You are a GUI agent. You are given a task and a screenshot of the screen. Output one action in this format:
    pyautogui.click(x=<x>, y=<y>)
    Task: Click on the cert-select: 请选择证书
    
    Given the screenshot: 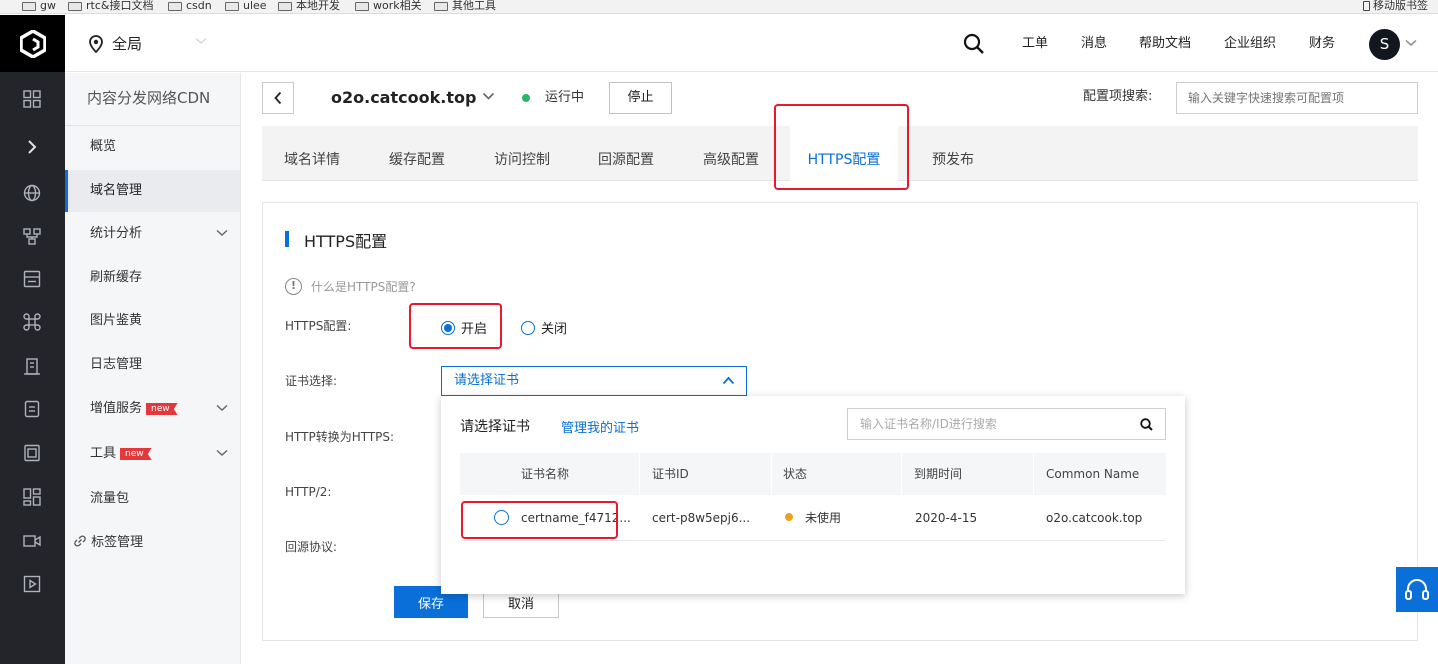 What is the action you would take?
    pyautogui.click(x=594, y=381)
    